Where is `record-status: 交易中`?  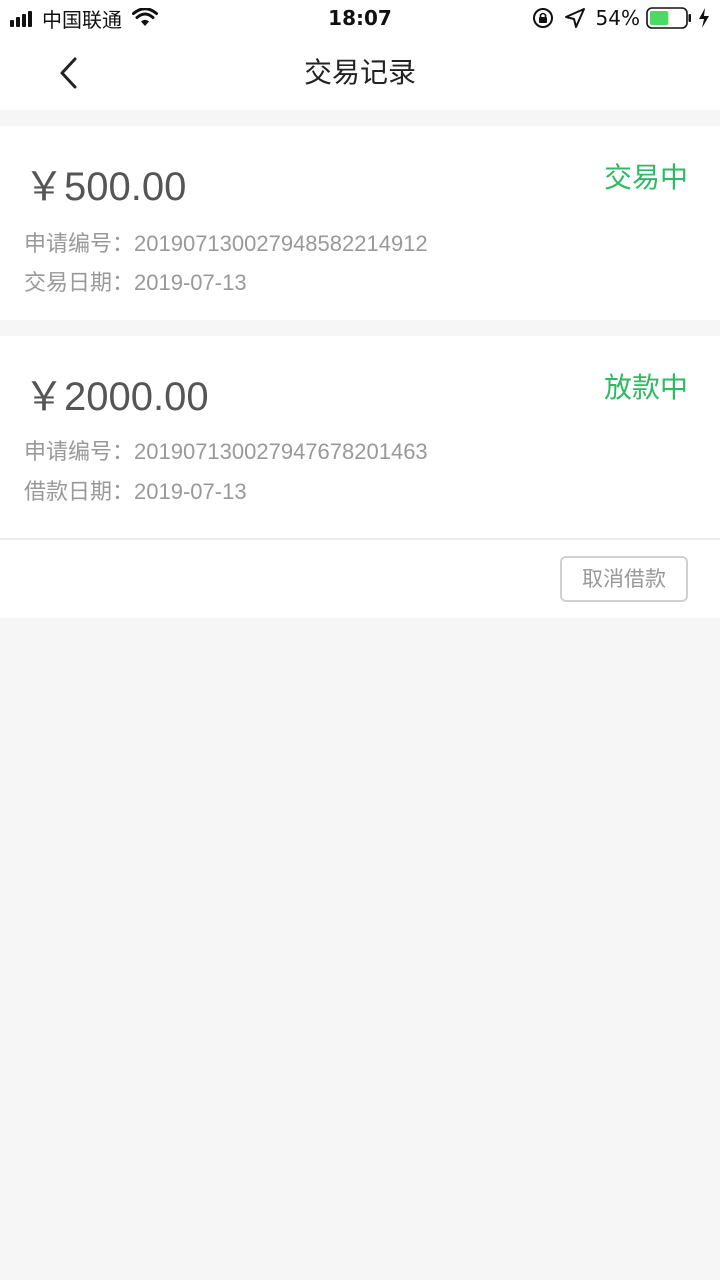
record-status: 交易中 is located at coordinates (645, 177).